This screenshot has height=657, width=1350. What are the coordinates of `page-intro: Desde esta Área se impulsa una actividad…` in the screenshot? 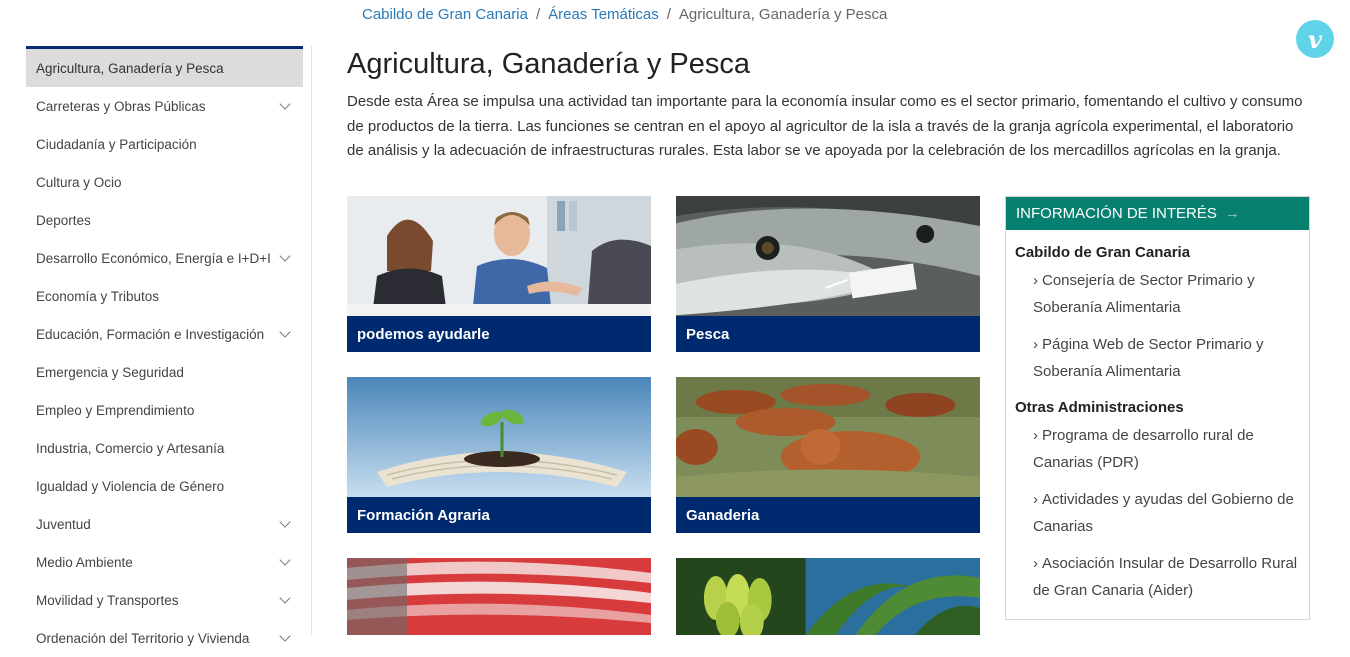 It's located at (825, 126).